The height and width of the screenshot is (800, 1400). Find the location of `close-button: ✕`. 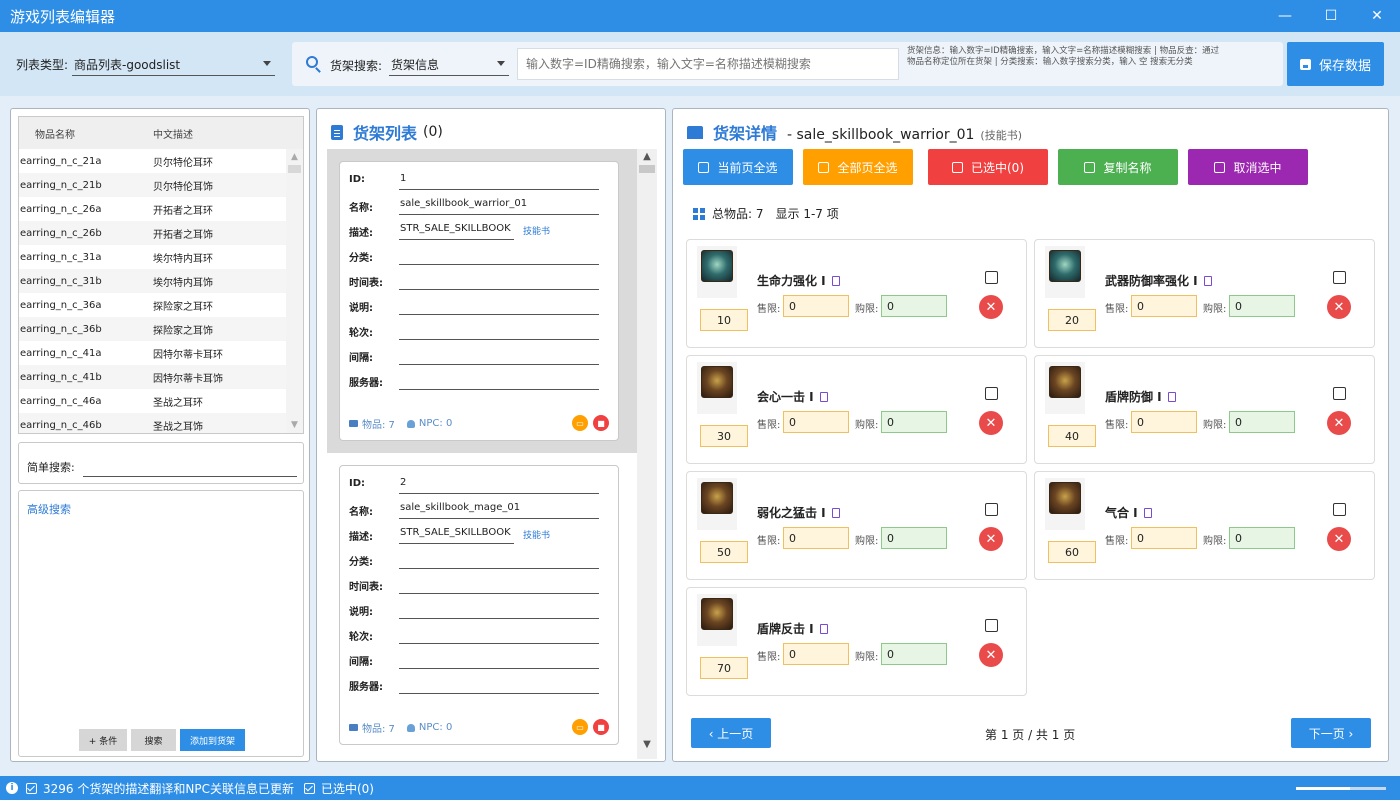

close-button: ✕ is located at coordinates (1377, 16).